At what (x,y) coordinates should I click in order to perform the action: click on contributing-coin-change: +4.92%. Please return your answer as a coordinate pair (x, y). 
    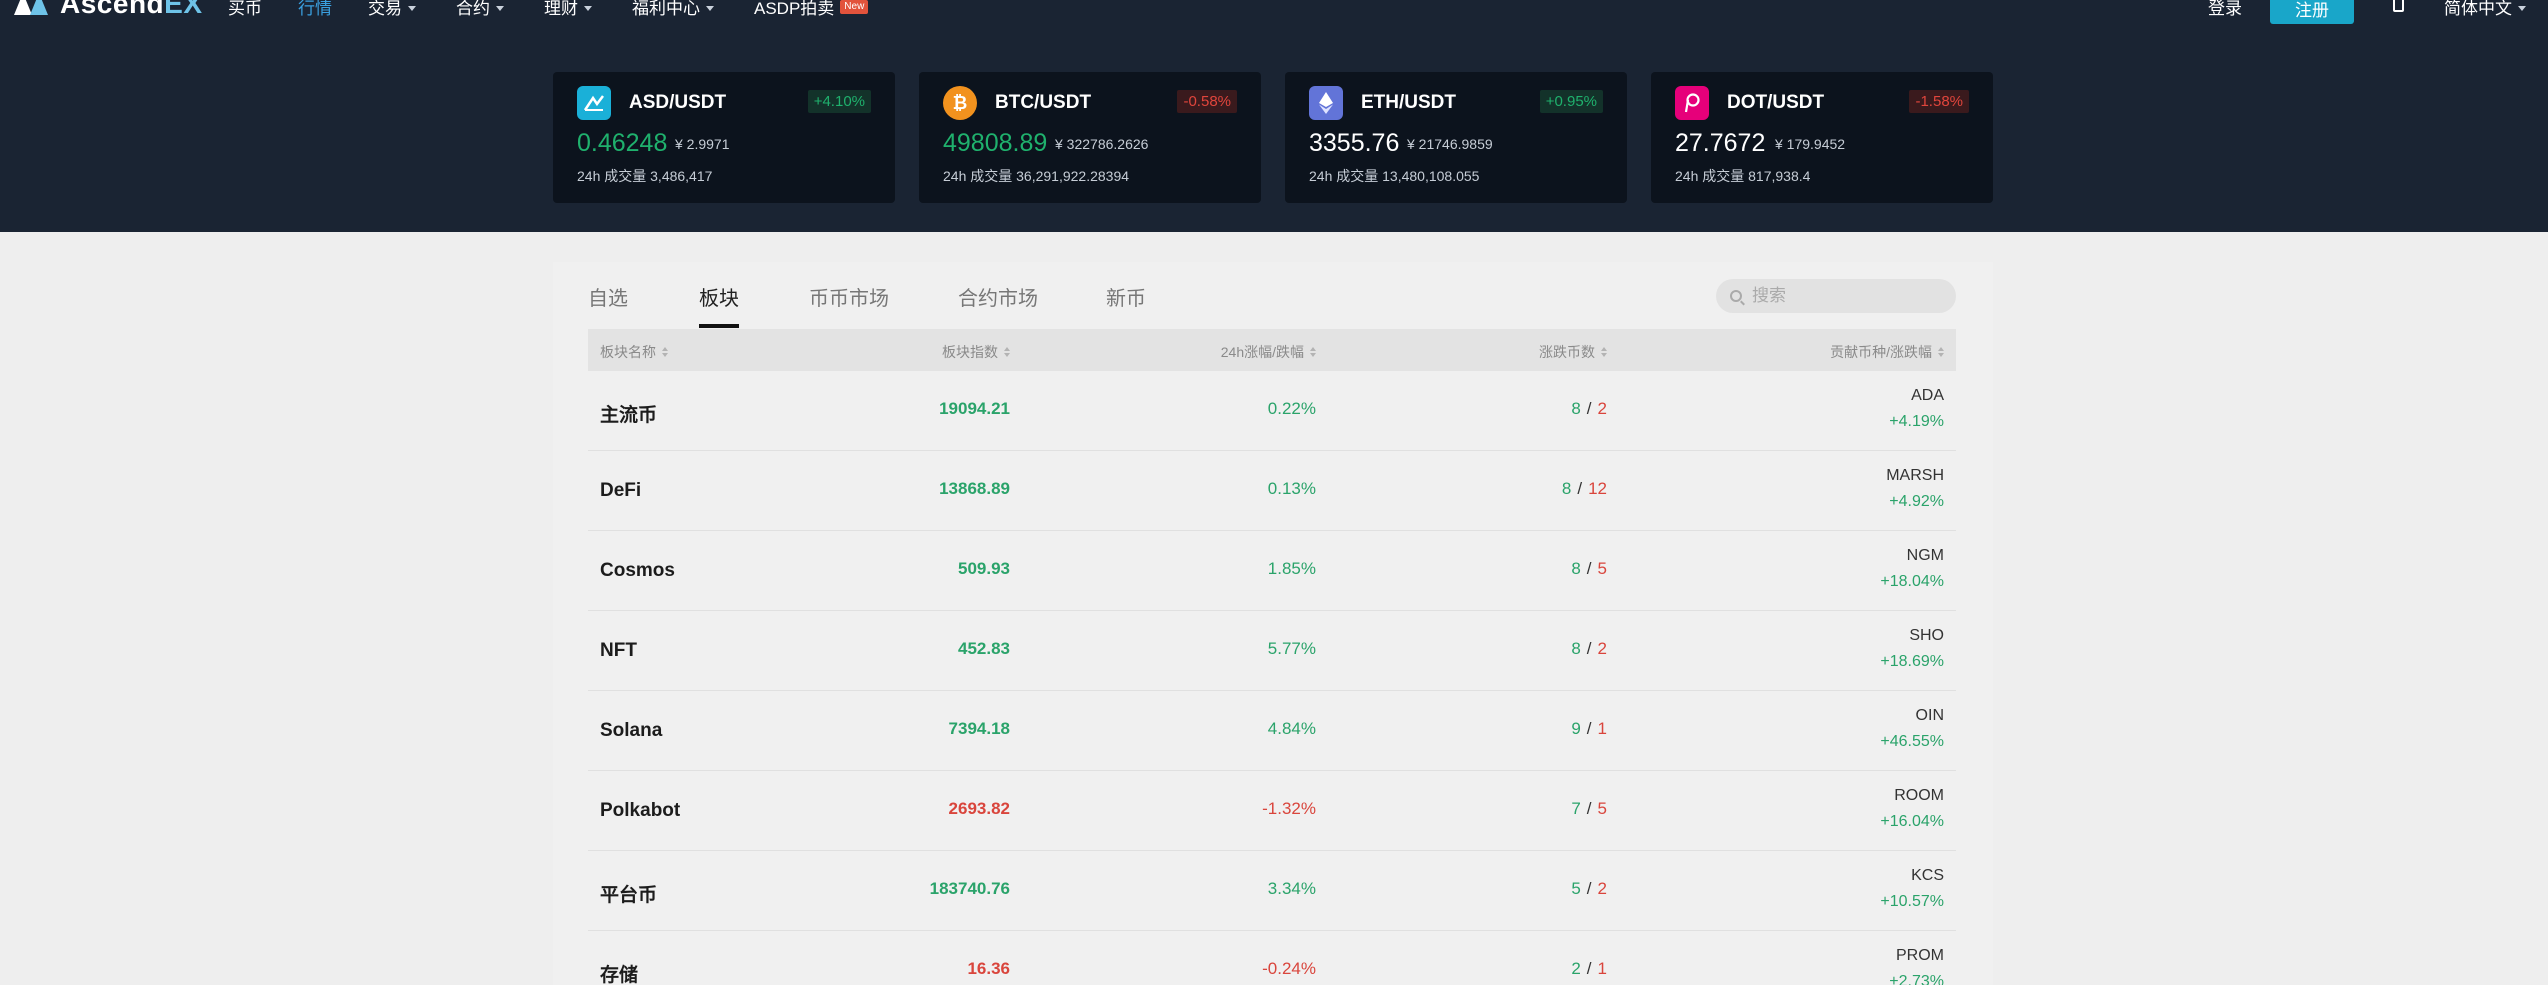
    Looking at the image, I should click on (1916, 501).